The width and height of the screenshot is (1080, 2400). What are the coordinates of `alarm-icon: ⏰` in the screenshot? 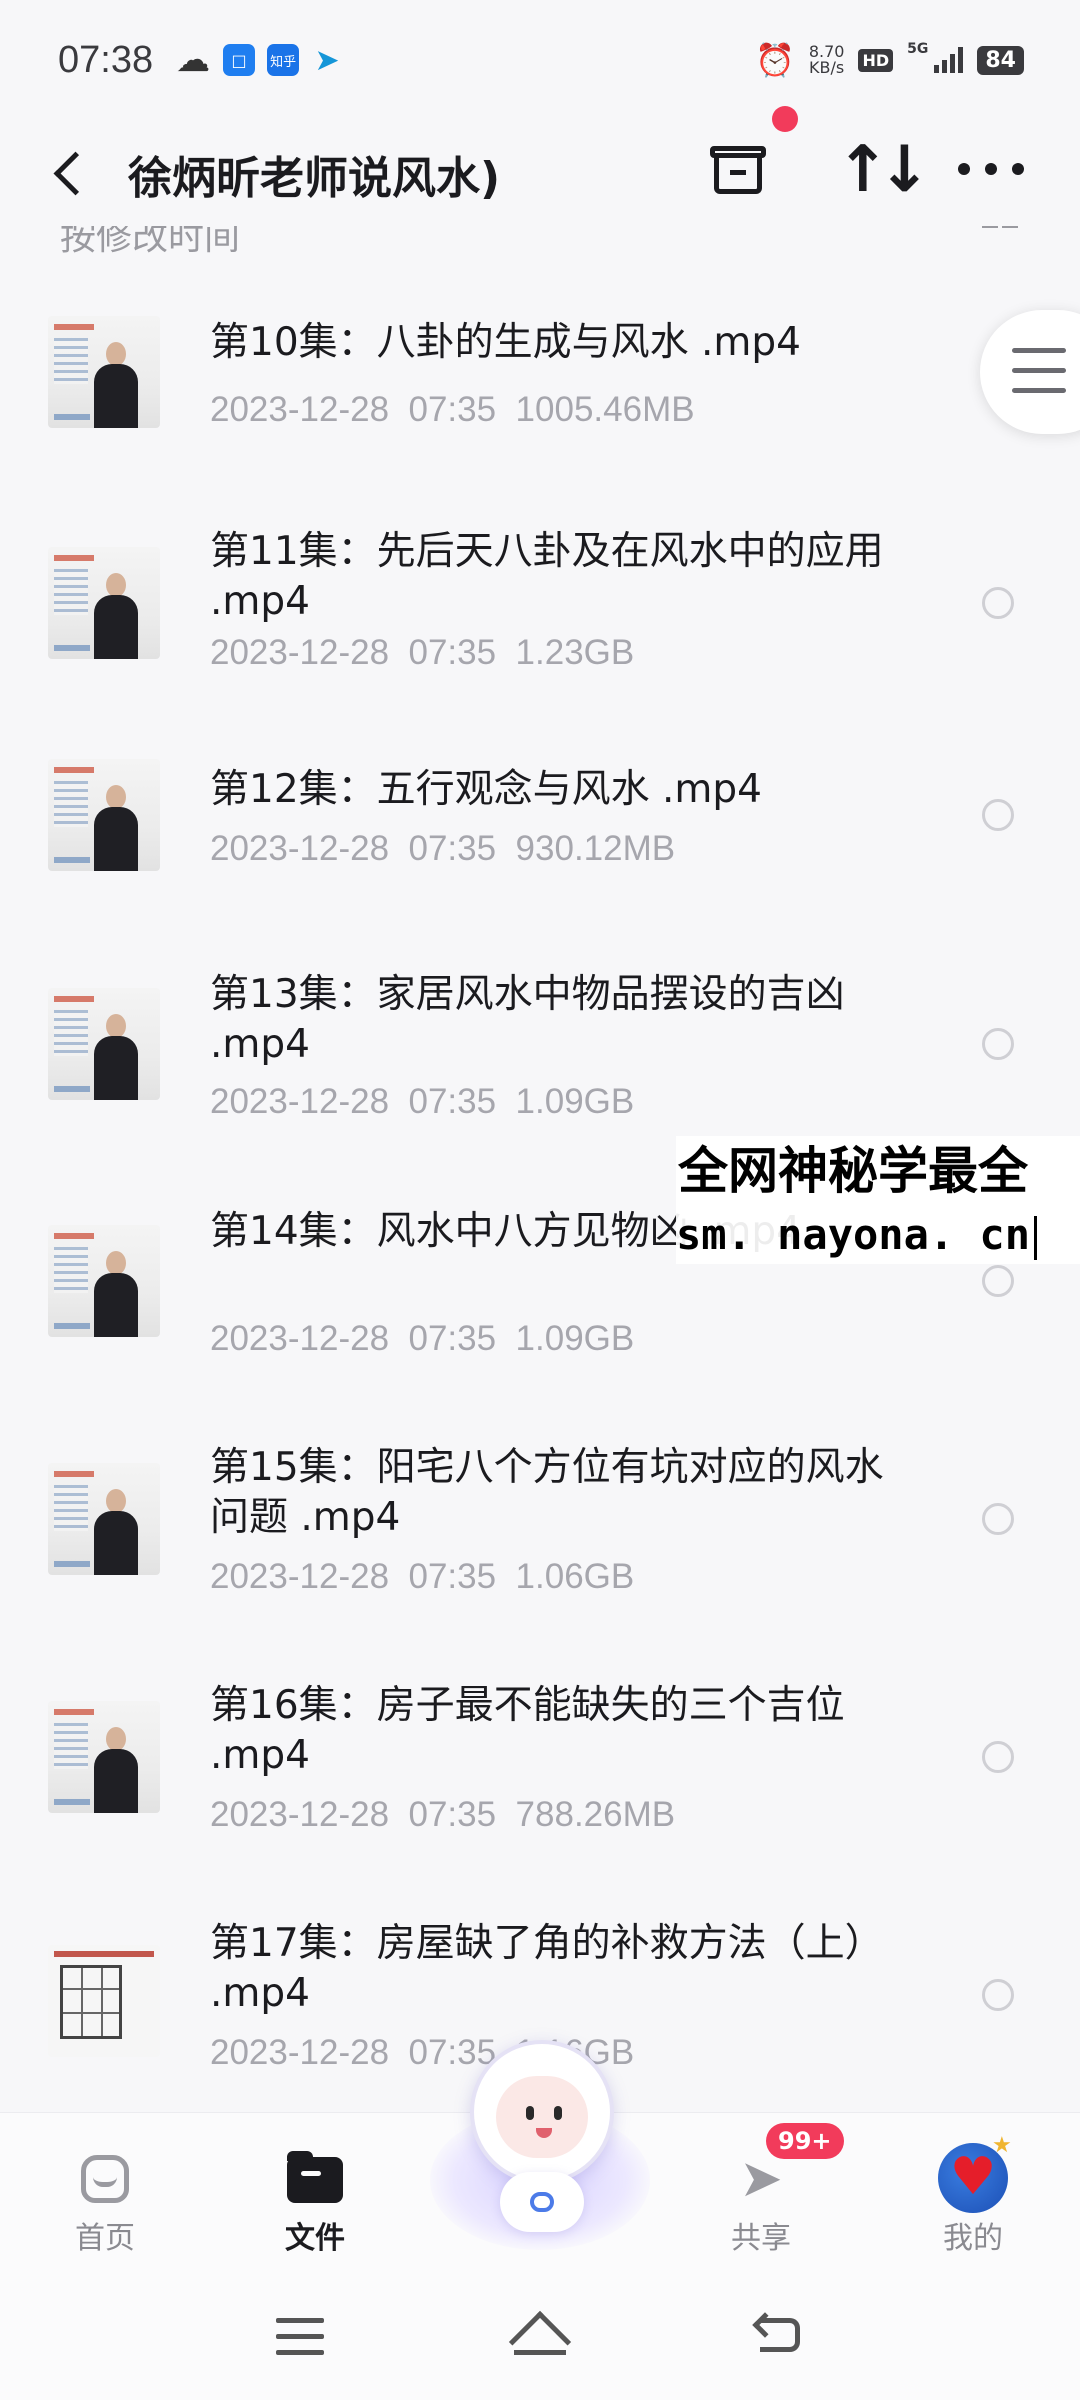 It's located at (775, 60).